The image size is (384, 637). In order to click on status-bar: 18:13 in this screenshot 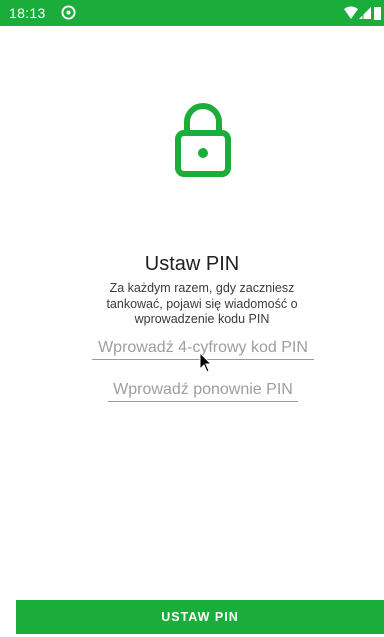, I will do `click(192, 13)`.